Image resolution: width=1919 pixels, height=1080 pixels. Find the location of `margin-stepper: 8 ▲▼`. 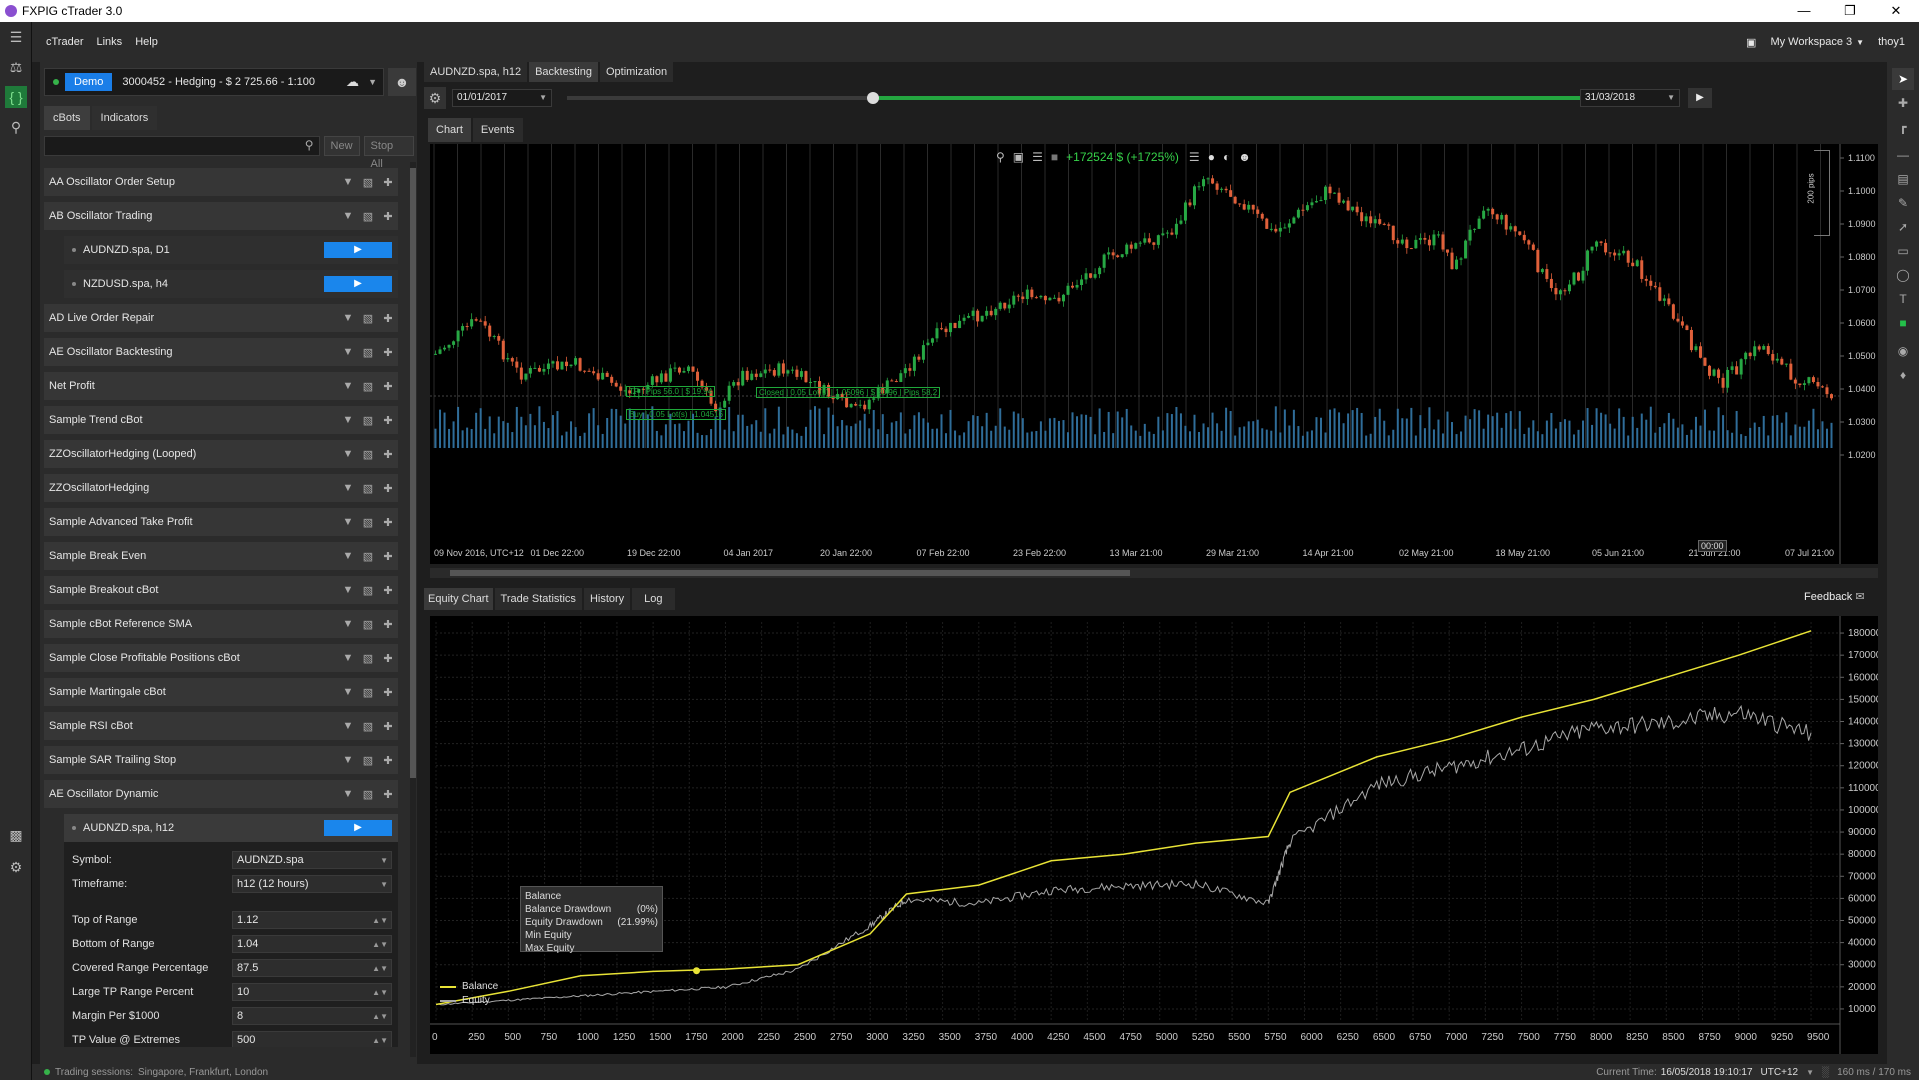

margin-stepper: 8 ▲▼ is located at coordinates (312, 1016).